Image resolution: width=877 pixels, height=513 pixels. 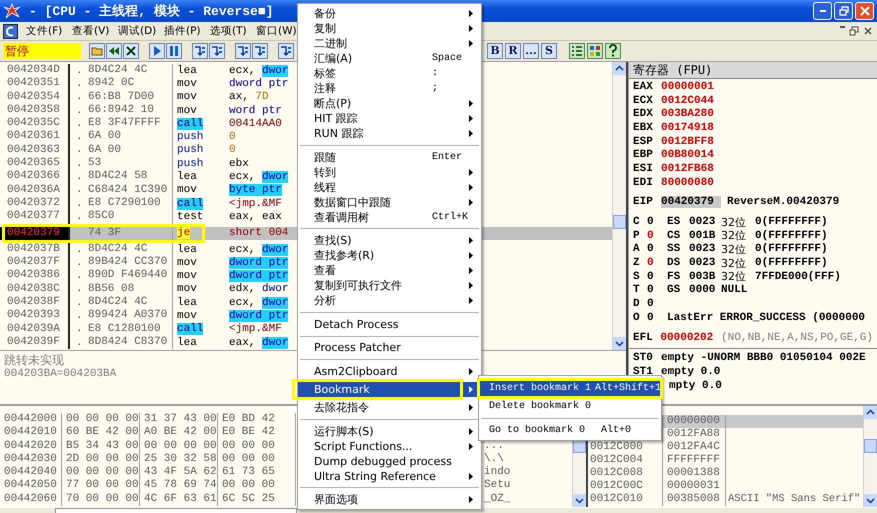 I want to click on address-cell: 00442030, so click(x=31, y=459).